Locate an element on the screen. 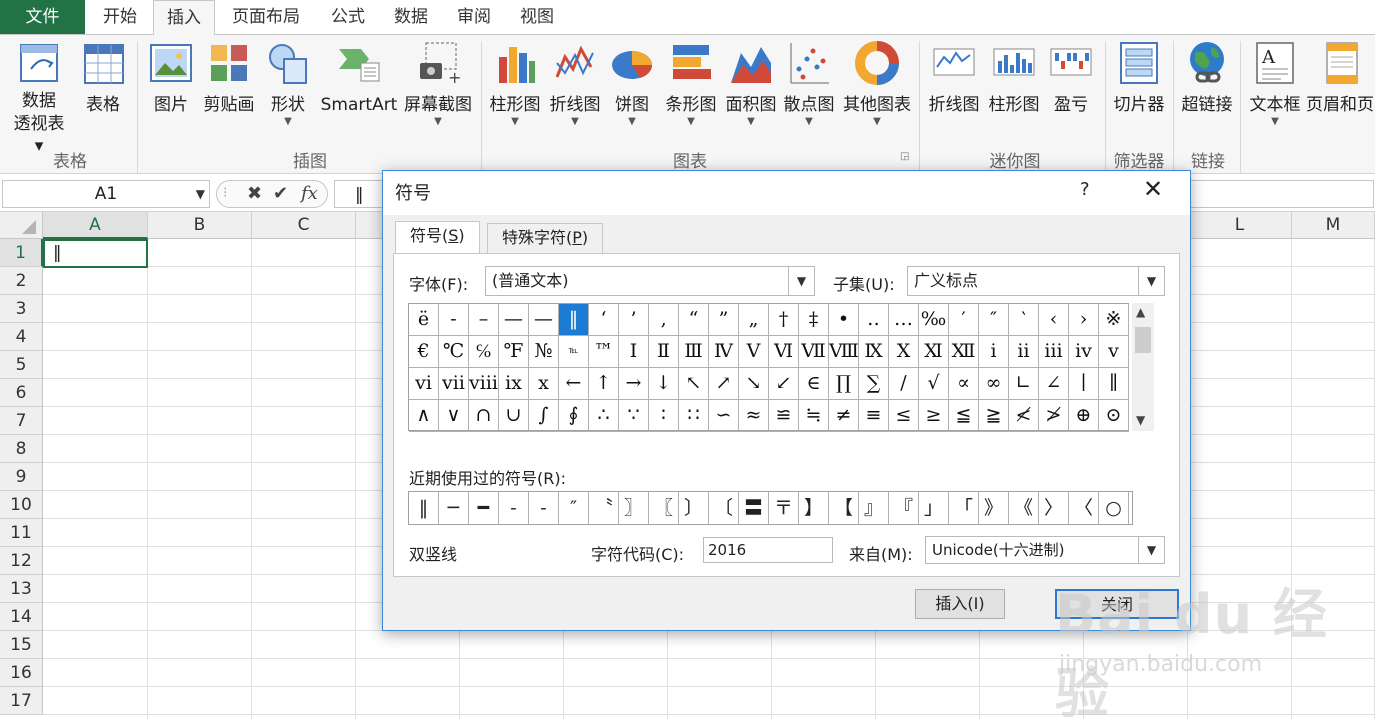  recent-symbol: ‖ is located at coordinates (424, 508).